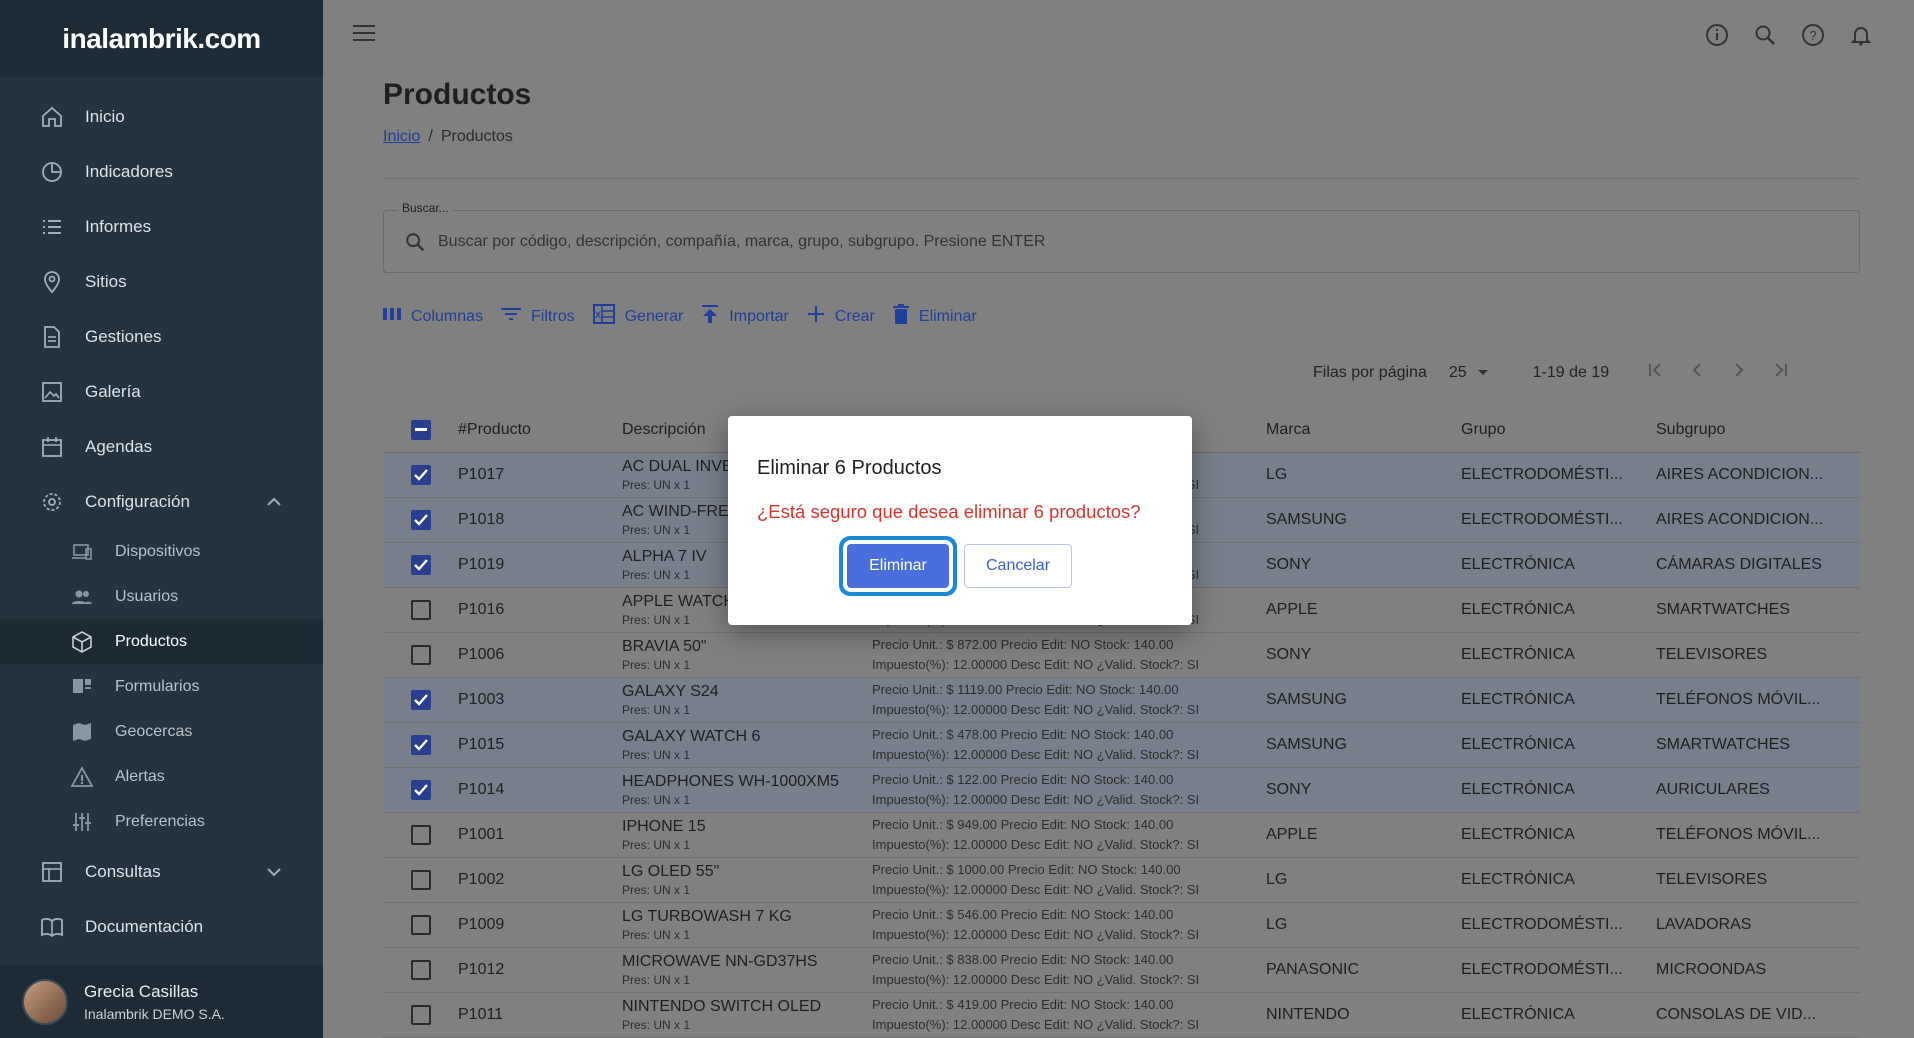  Describe the element at coordinates (1121, 178) in the screenshot. I see `divider` at that location.